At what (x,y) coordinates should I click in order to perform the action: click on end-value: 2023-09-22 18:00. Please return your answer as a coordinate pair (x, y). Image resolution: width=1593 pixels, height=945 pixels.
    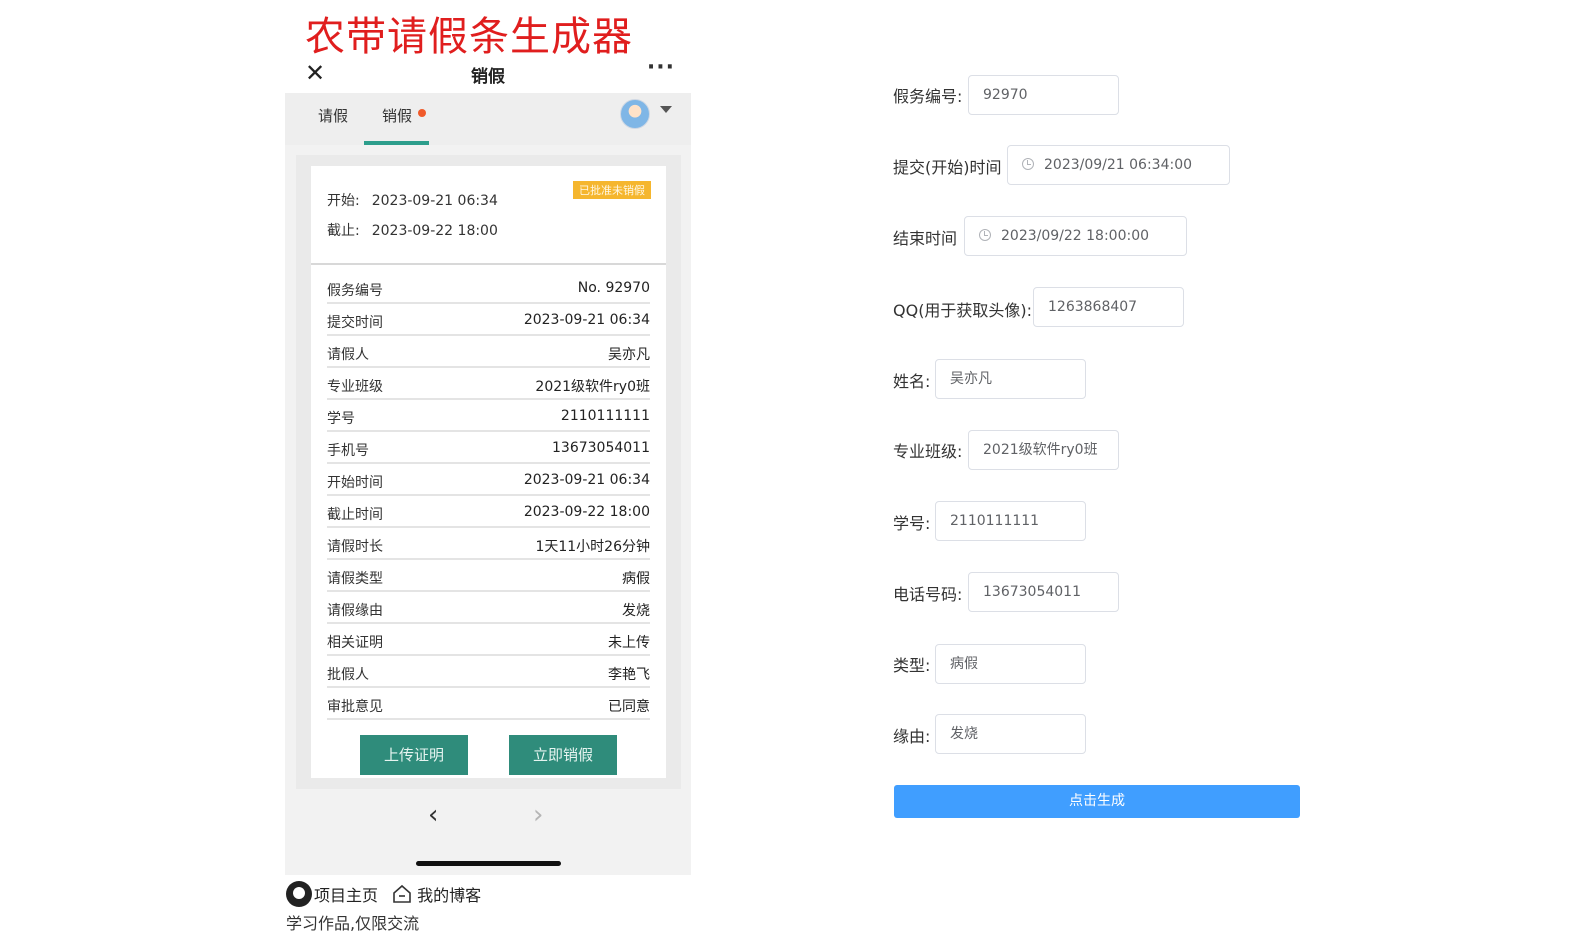
    Looking at the image, I should click on (434, 231).